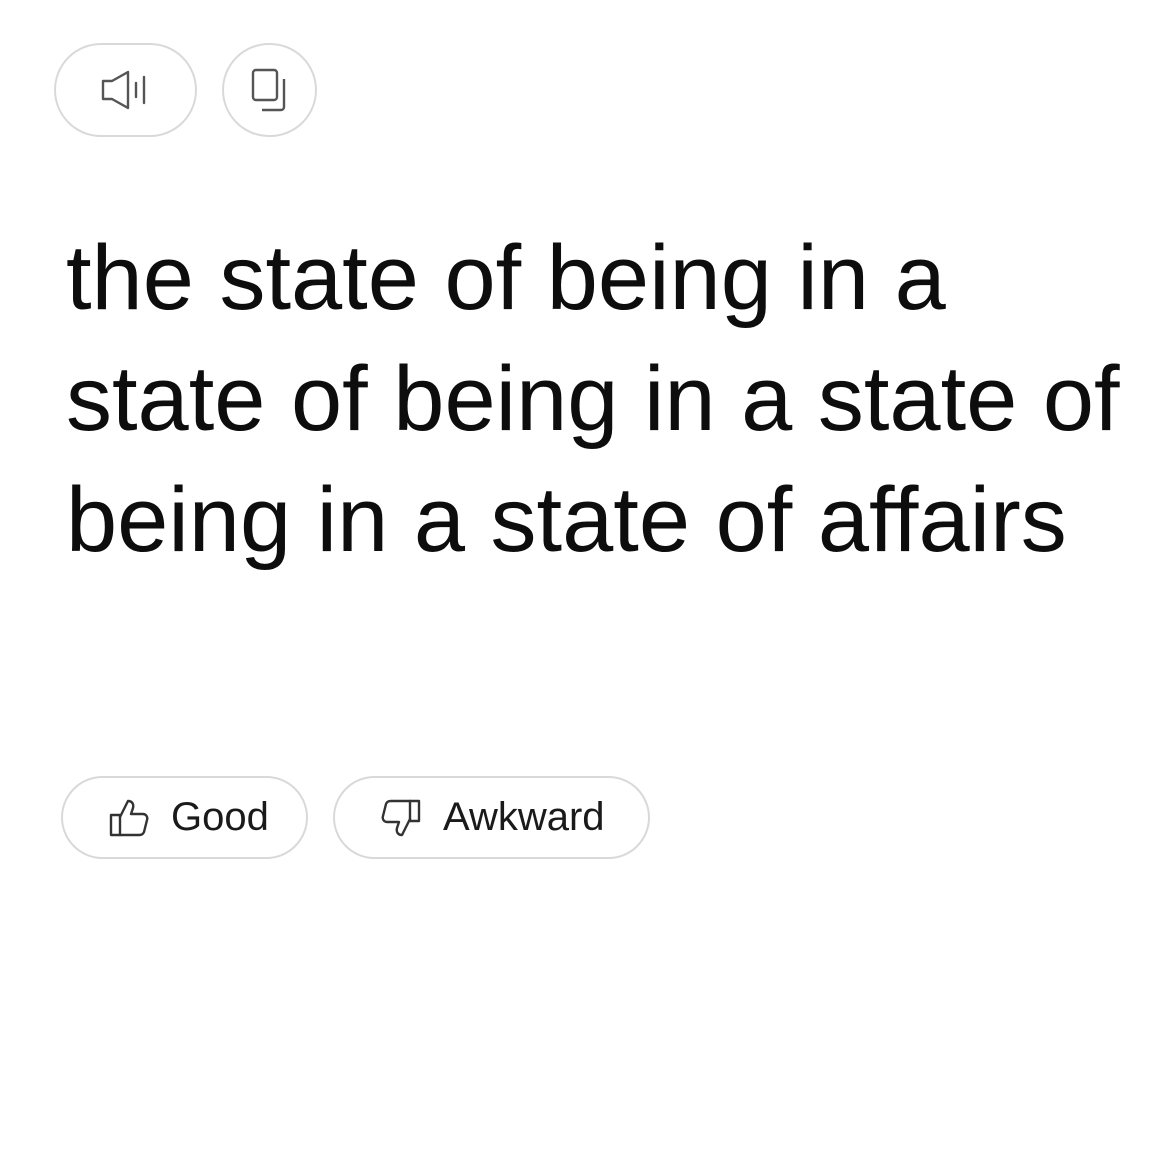  Describe the element at coordinates (129, 818) in the screenshot. I see `thumbs-up-icon` at that location.